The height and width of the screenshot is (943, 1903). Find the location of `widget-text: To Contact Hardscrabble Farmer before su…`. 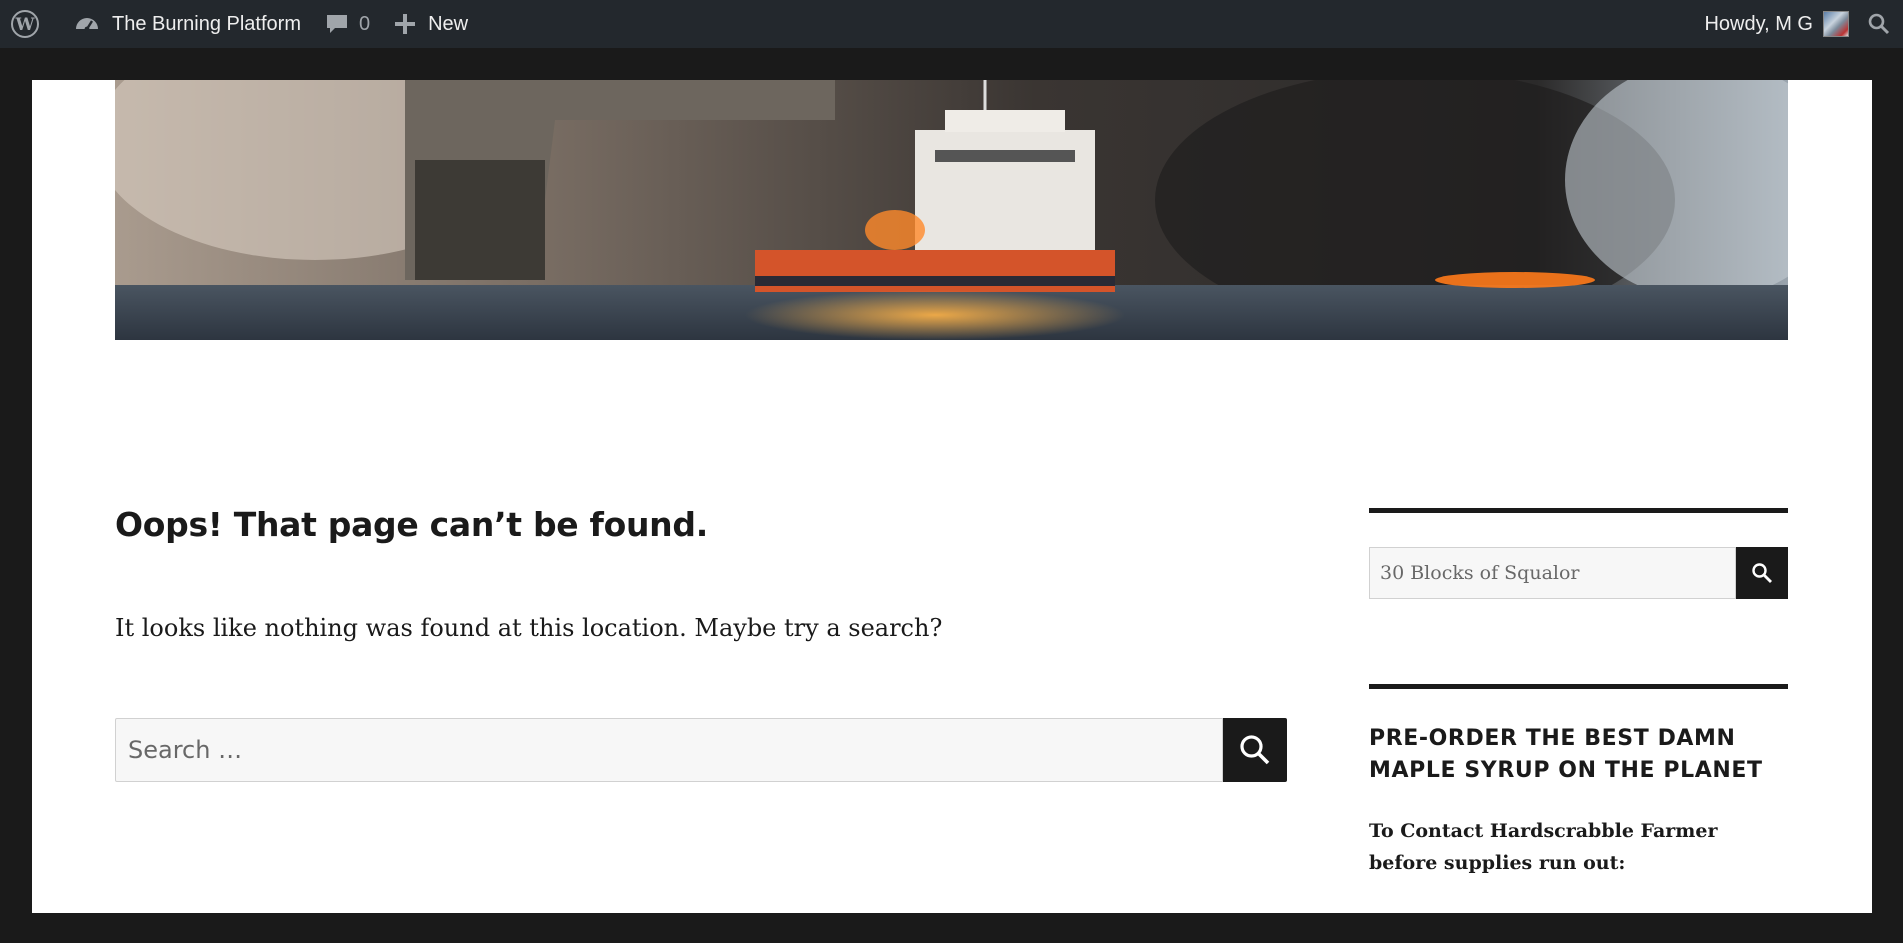

widget-text: To Contact Hardscrabble Farmer before su… is located at coordinates (1543, 847).